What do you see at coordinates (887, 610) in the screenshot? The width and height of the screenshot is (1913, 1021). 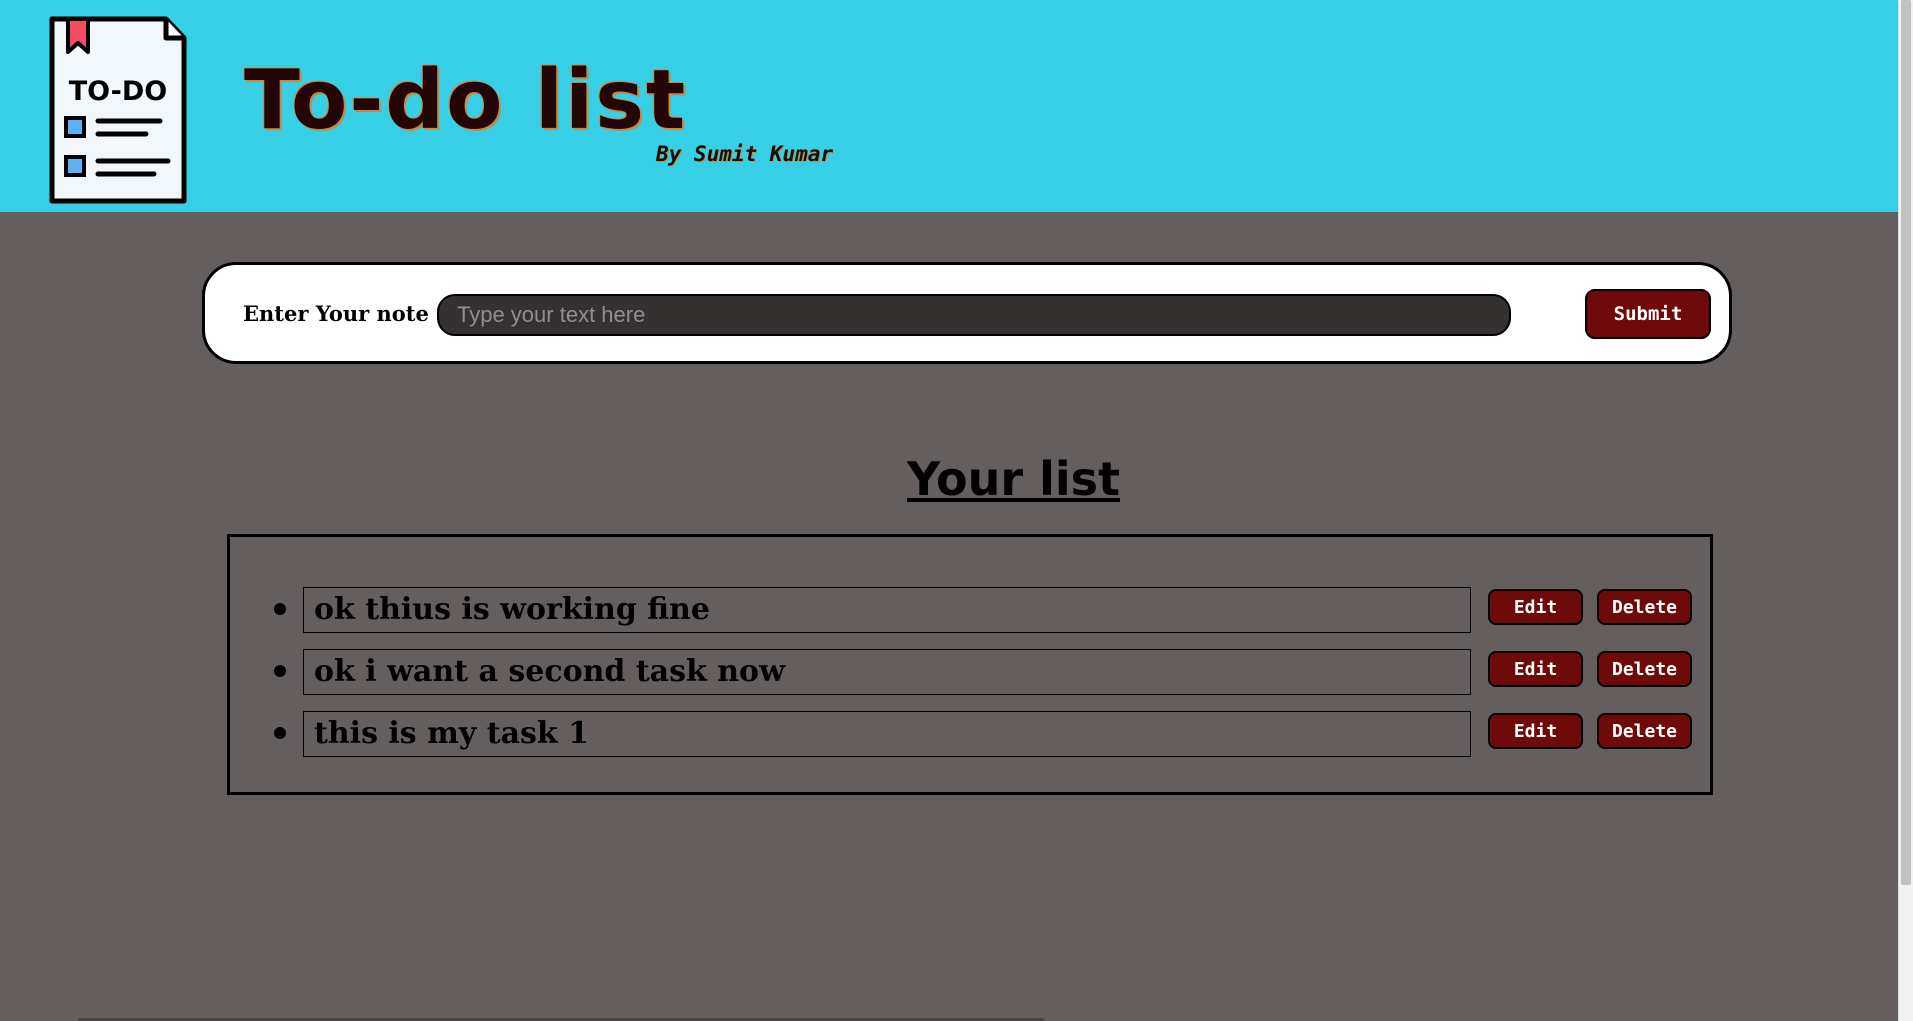 I see `task-text: ok thius is working fine` at bounding box center [887, 610].